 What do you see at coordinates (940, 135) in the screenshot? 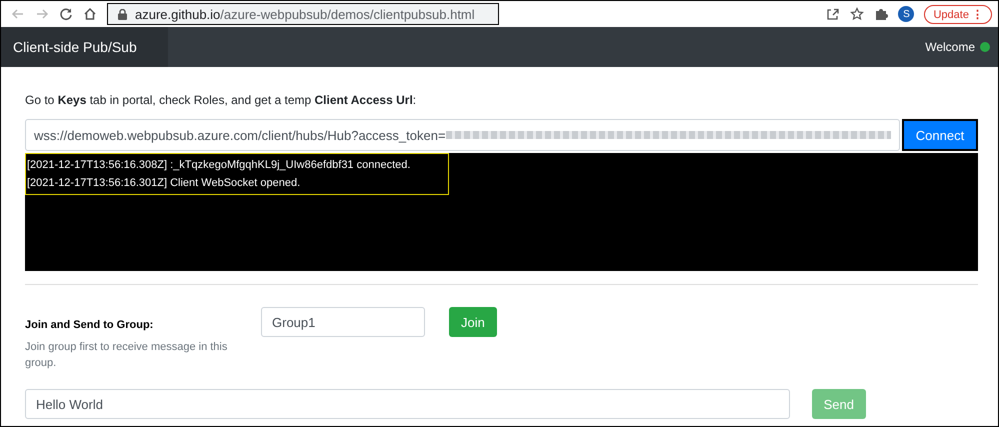
I see `connect-button: Connect` at bounding box center [940, 135].